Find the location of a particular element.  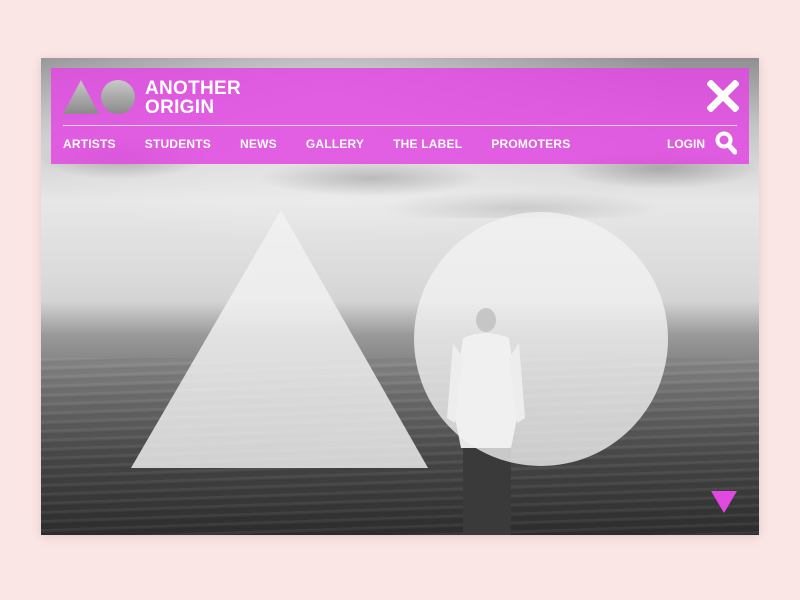

triangle-circle-logo-icon is located at coordinates (100, 97).